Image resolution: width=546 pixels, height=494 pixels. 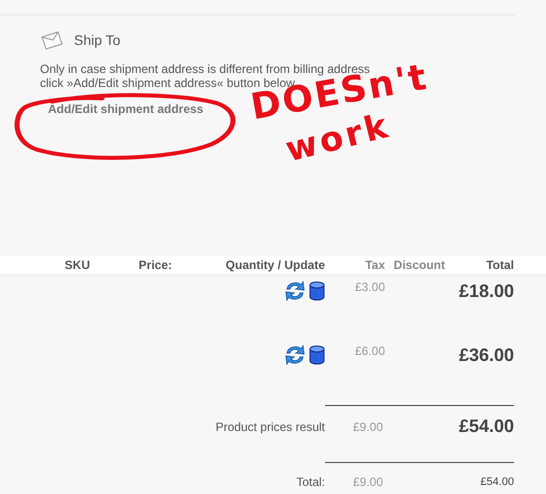 I want to click on tax-cell-text: £6.00, so click(x=369, y=351).